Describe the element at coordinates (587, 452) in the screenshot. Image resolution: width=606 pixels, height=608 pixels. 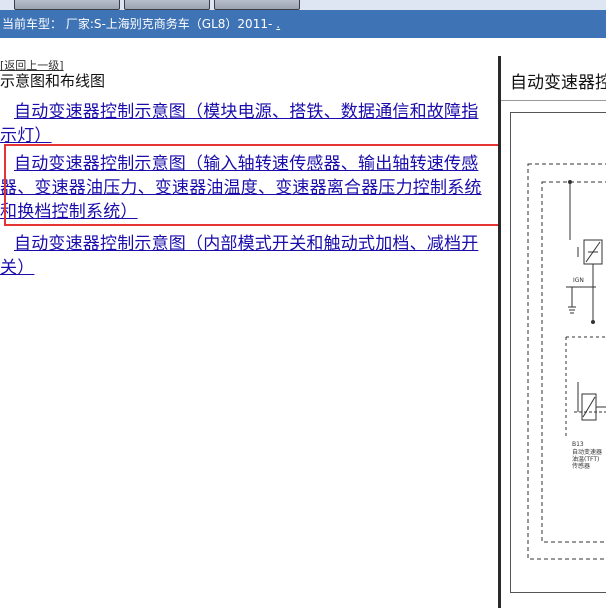
I see `sensor-caption-line-1: 自动变速器` at that location.